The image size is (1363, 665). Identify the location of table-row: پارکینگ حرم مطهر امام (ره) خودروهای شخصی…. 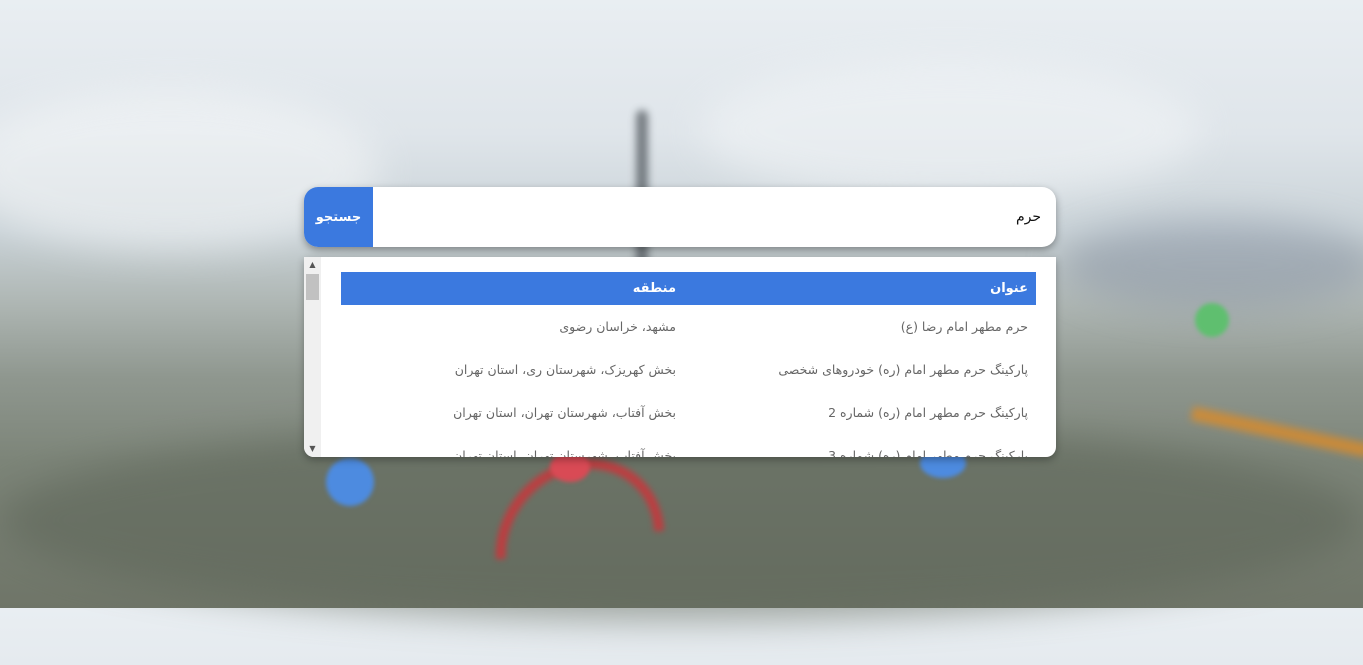
(688, 369).